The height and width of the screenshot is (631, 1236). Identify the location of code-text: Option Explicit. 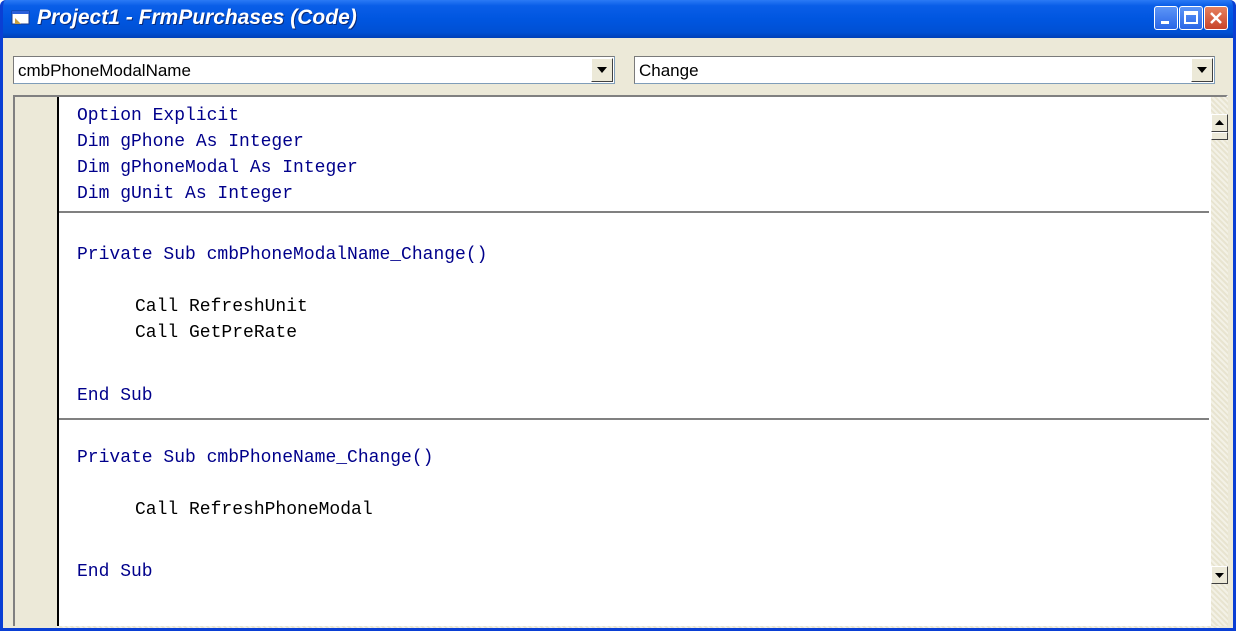
(158, 116).